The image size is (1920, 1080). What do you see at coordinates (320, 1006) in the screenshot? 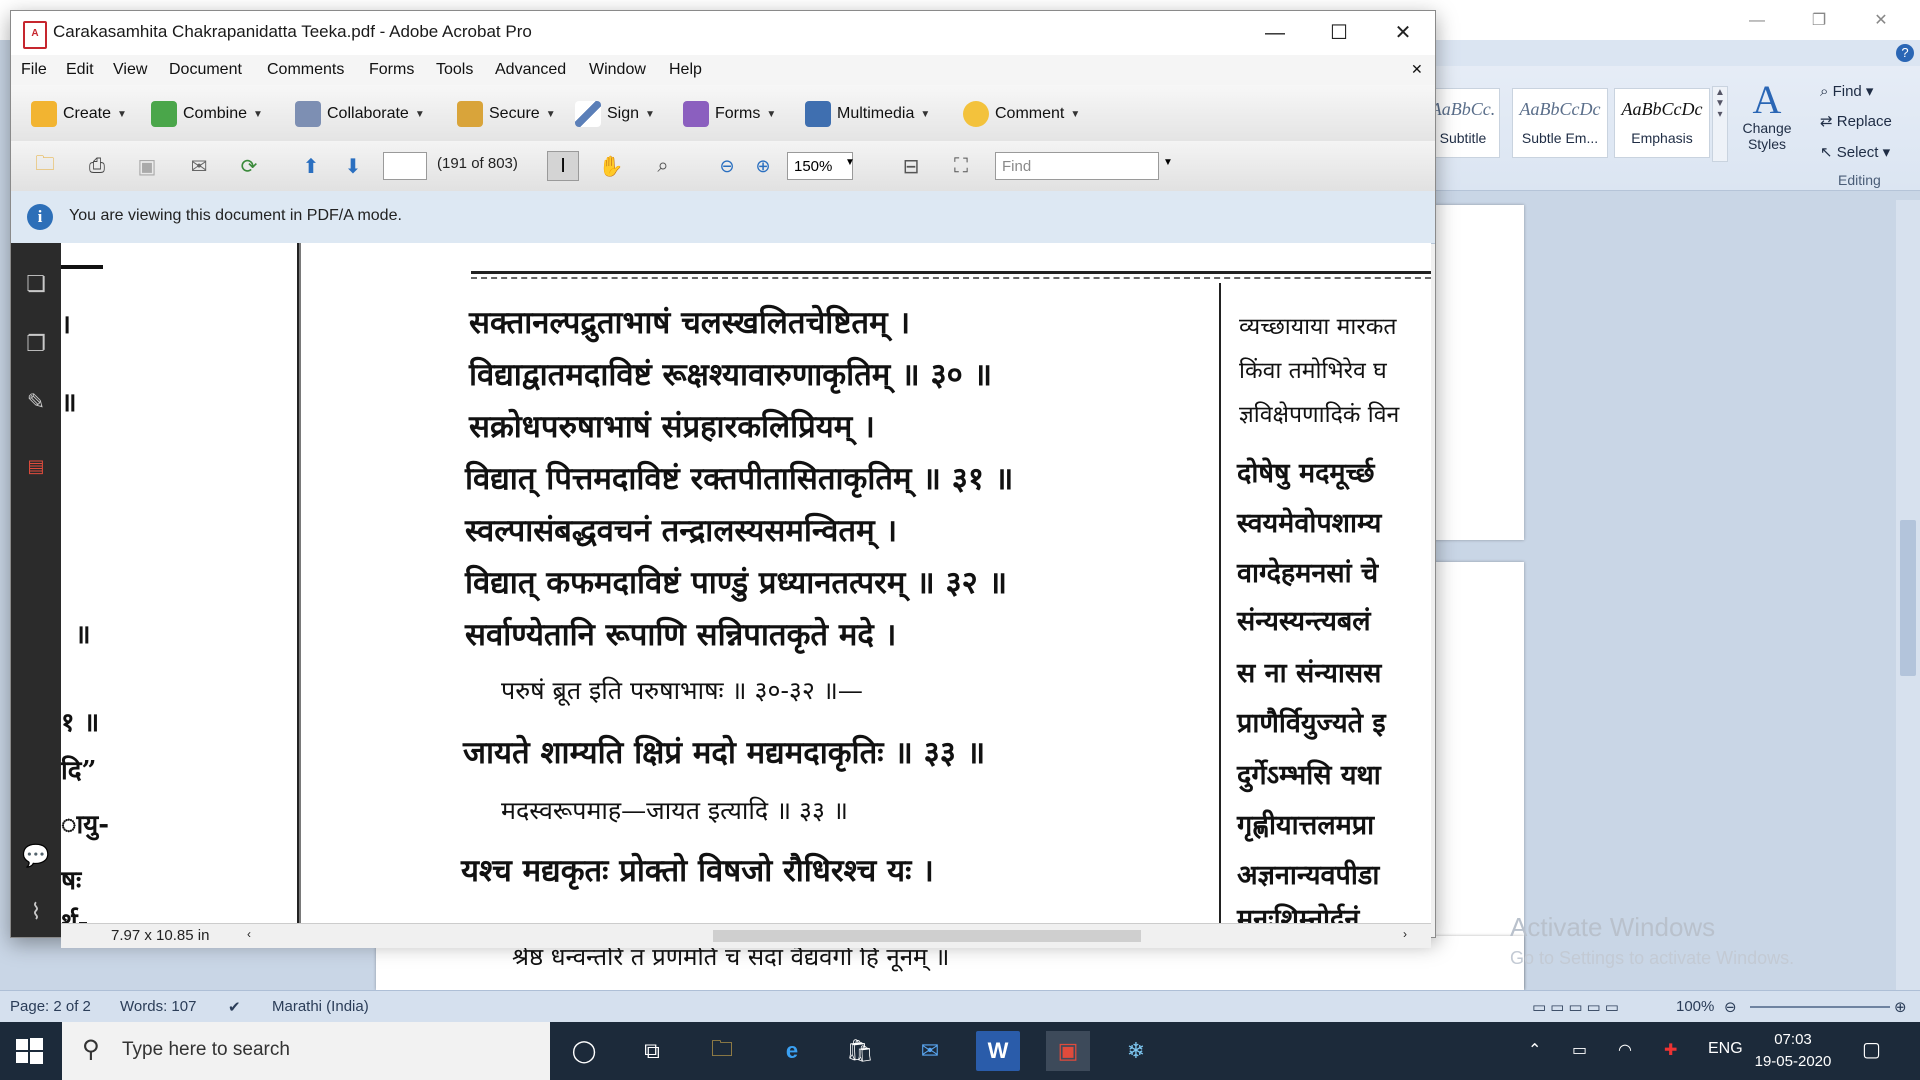
I see `language-indicator: Marathi (India)` at bounding box center [320, 1006].